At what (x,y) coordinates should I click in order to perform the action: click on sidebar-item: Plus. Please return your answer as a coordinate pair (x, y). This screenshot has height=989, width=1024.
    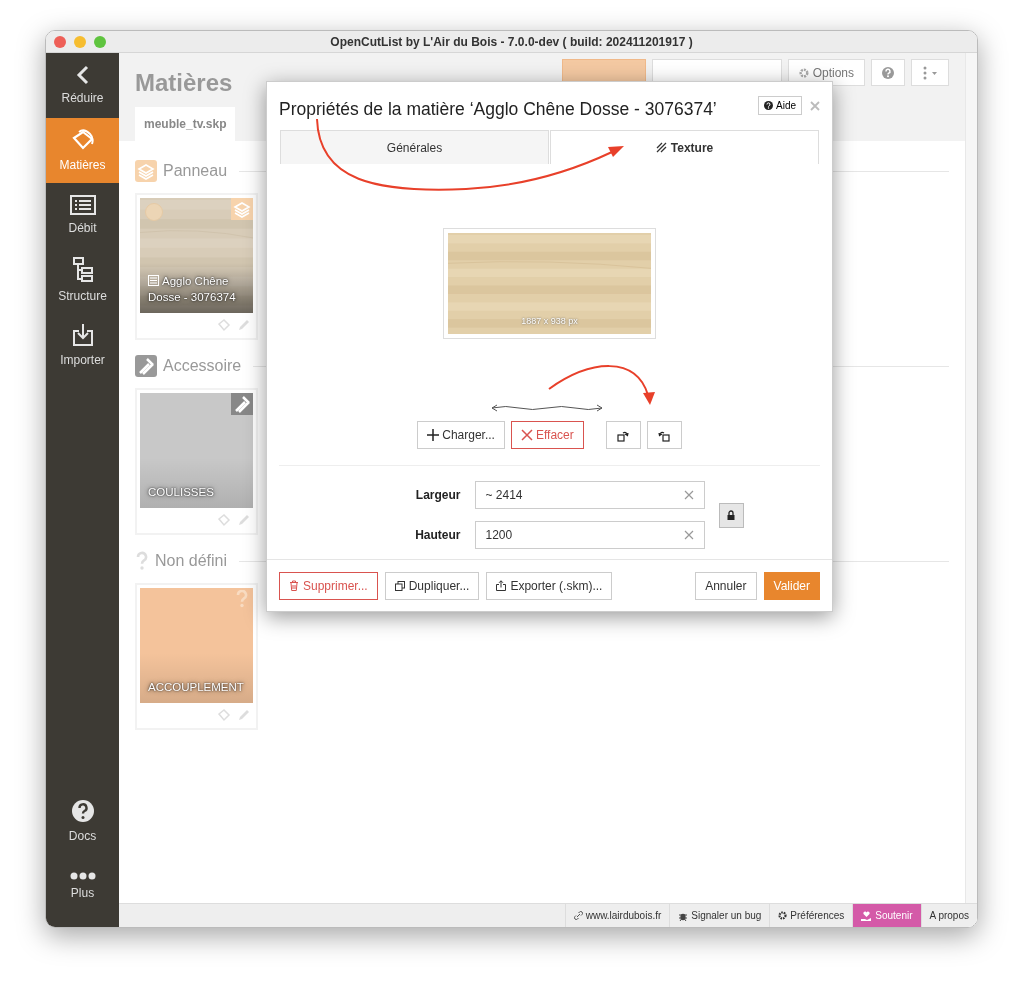
    Looking at the image, I should click on (82, 886).